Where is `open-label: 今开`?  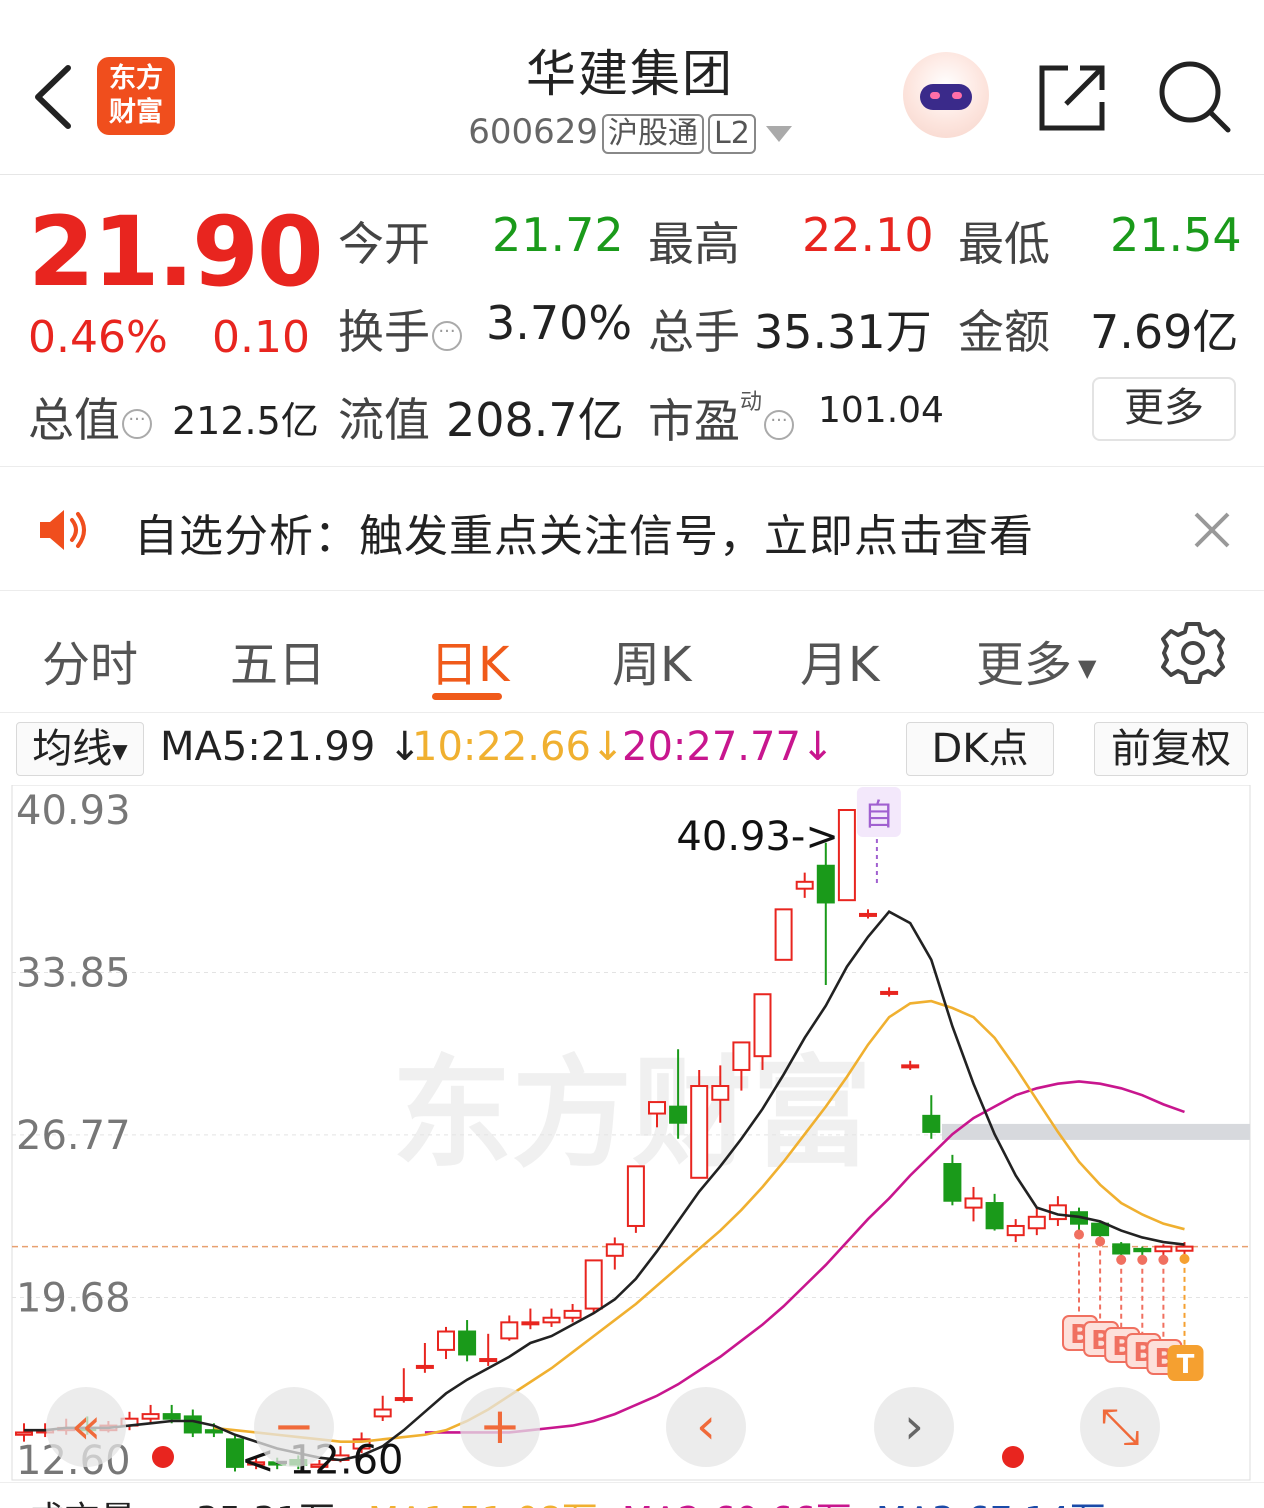 open-label: 今开 is located at coordinates (384, 244).